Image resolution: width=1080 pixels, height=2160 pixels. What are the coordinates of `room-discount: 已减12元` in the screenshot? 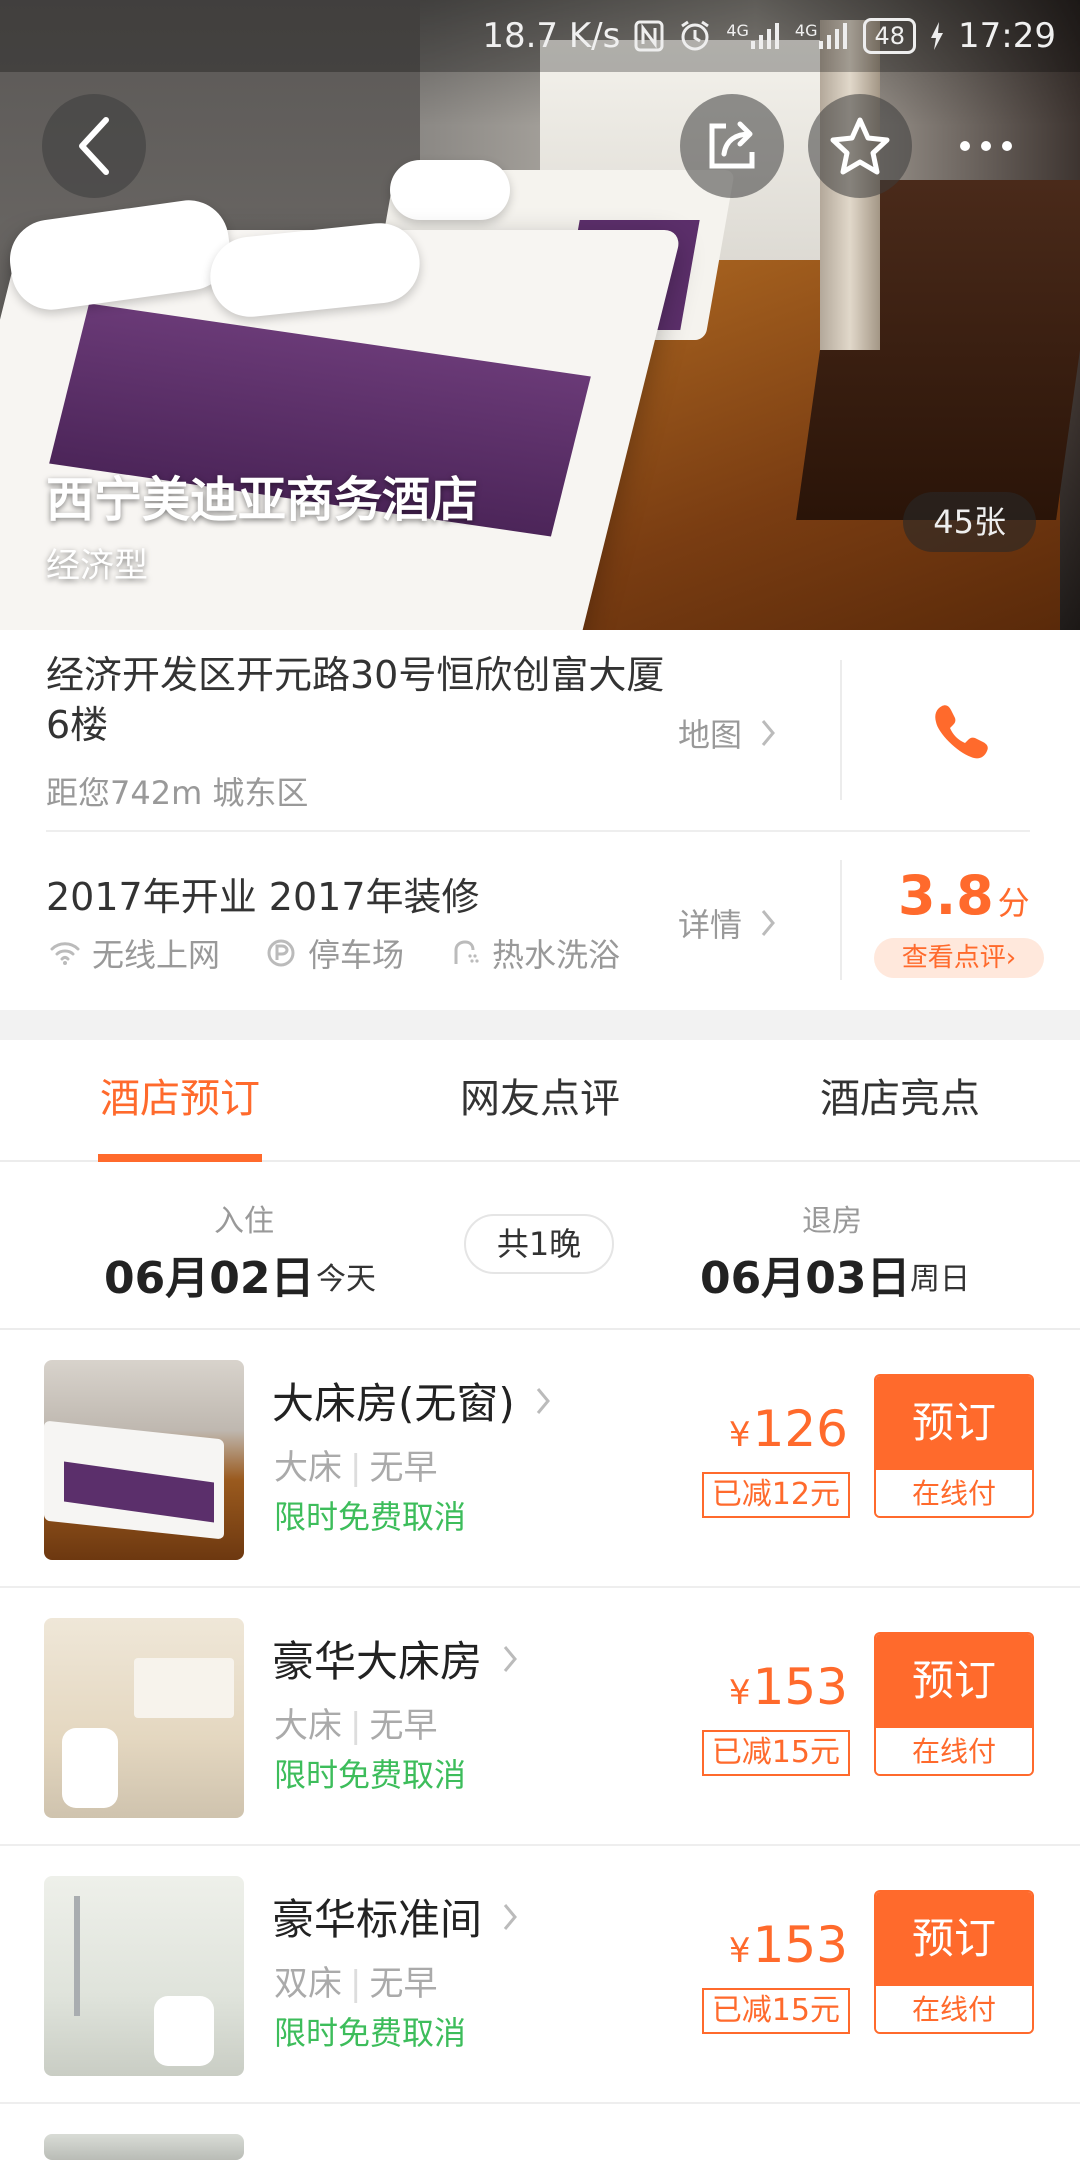 It's located at (775, 1495).